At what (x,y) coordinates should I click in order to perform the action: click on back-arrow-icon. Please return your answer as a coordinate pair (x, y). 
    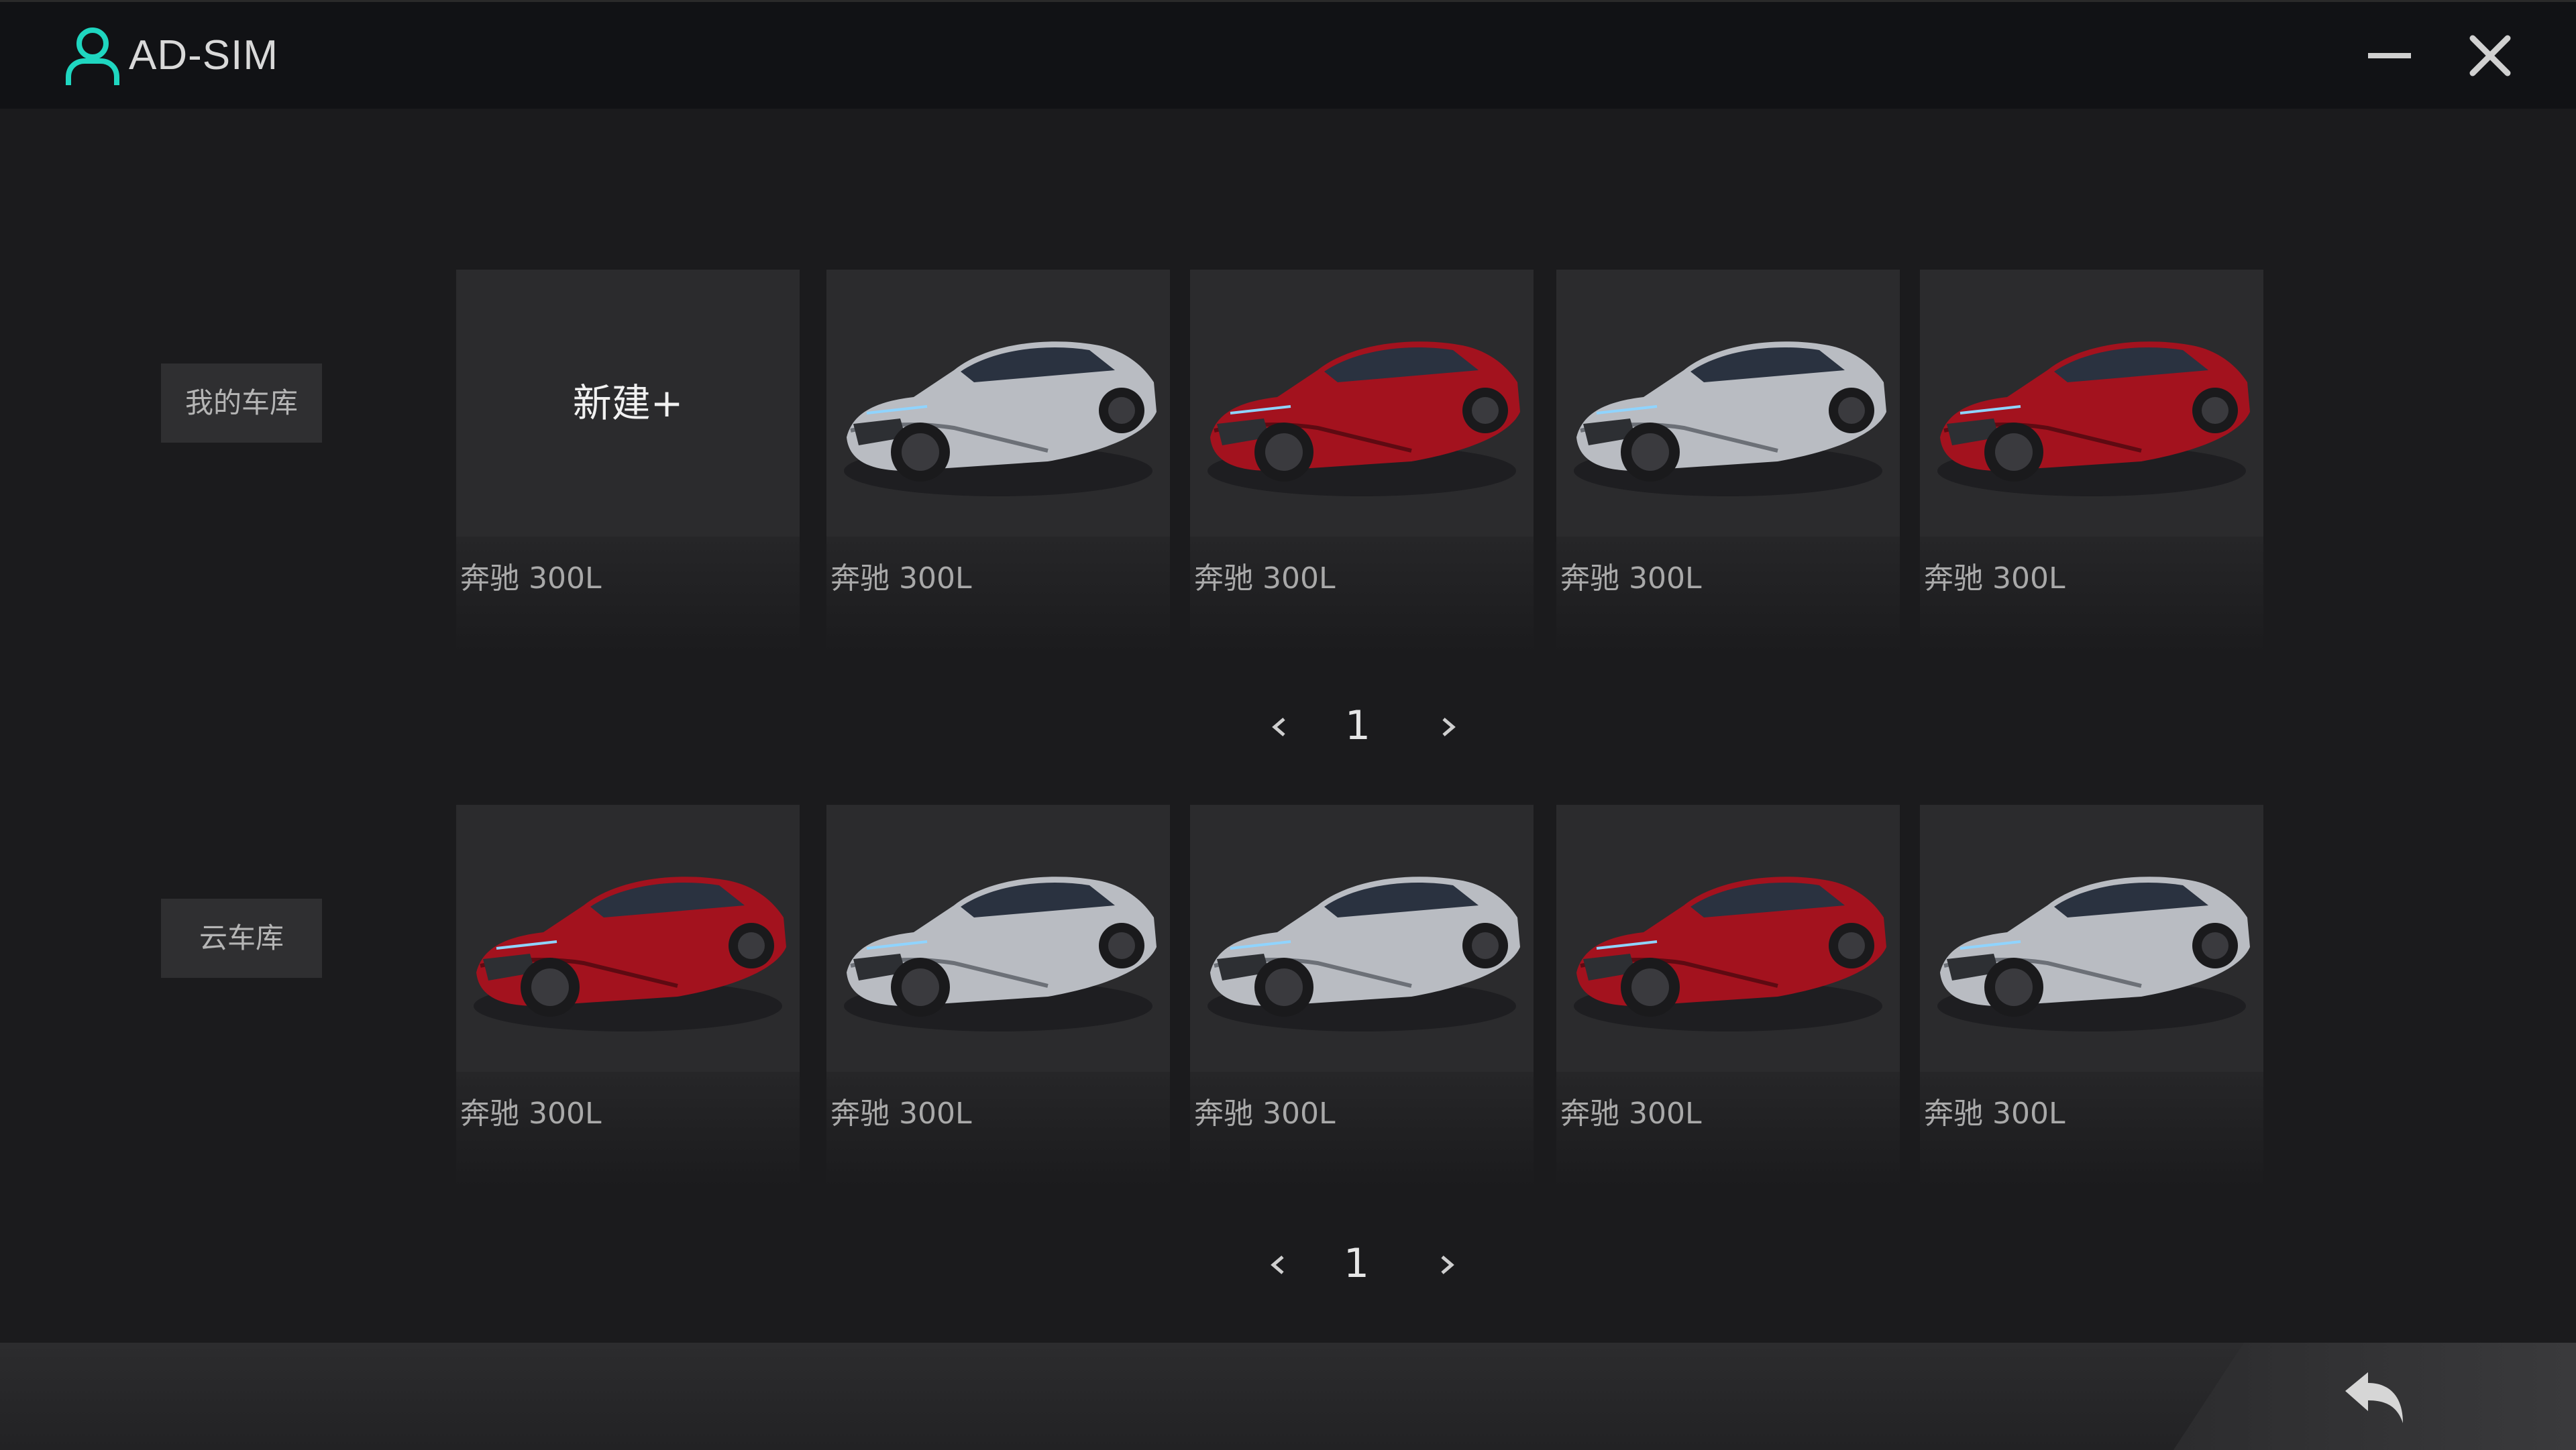
    Looking at the image, I should click on (2374, 1397).